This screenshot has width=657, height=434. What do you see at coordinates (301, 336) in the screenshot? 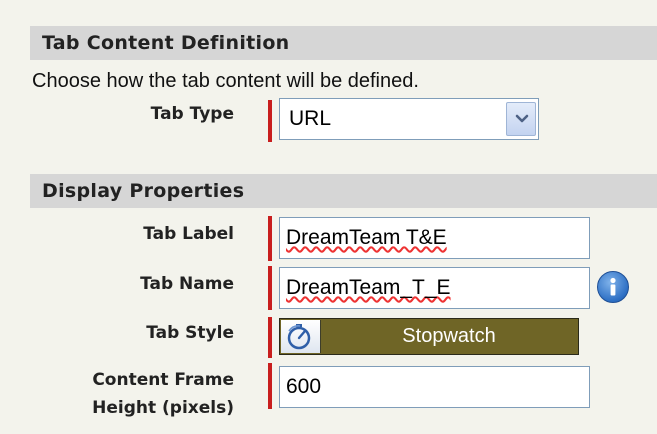
I see `stopwatch-icon` at bounding box center [301, 336].